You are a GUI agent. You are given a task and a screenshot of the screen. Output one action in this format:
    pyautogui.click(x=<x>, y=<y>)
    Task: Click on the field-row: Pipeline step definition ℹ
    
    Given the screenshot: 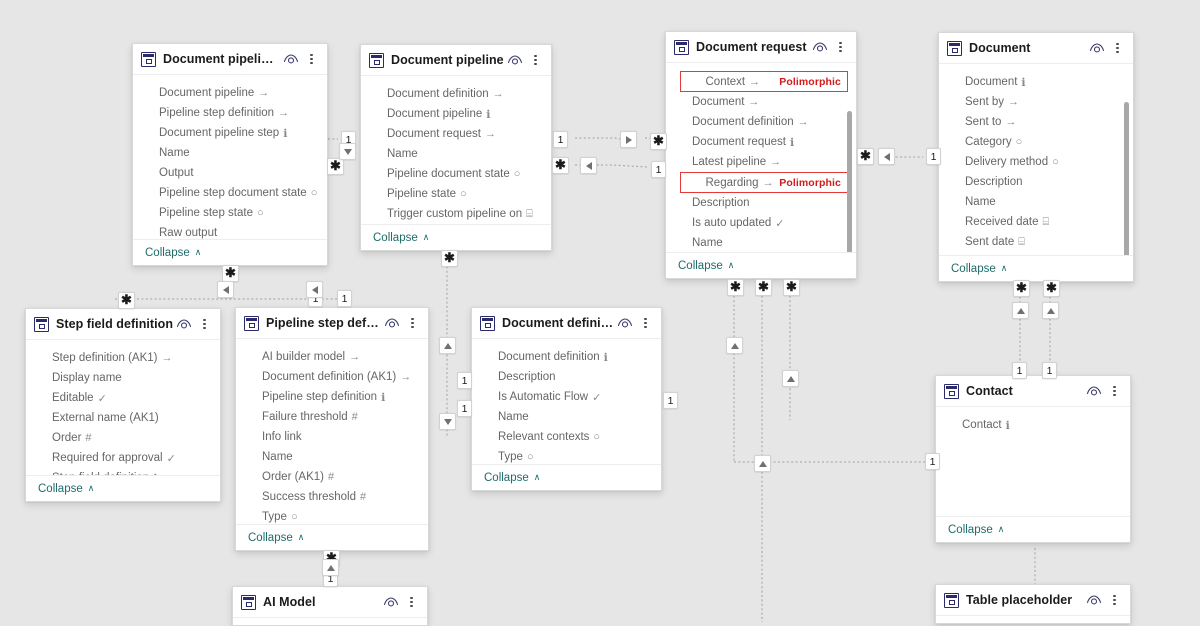 What is the action you would take?
    pyautogui.click(x=332, y=397)
    